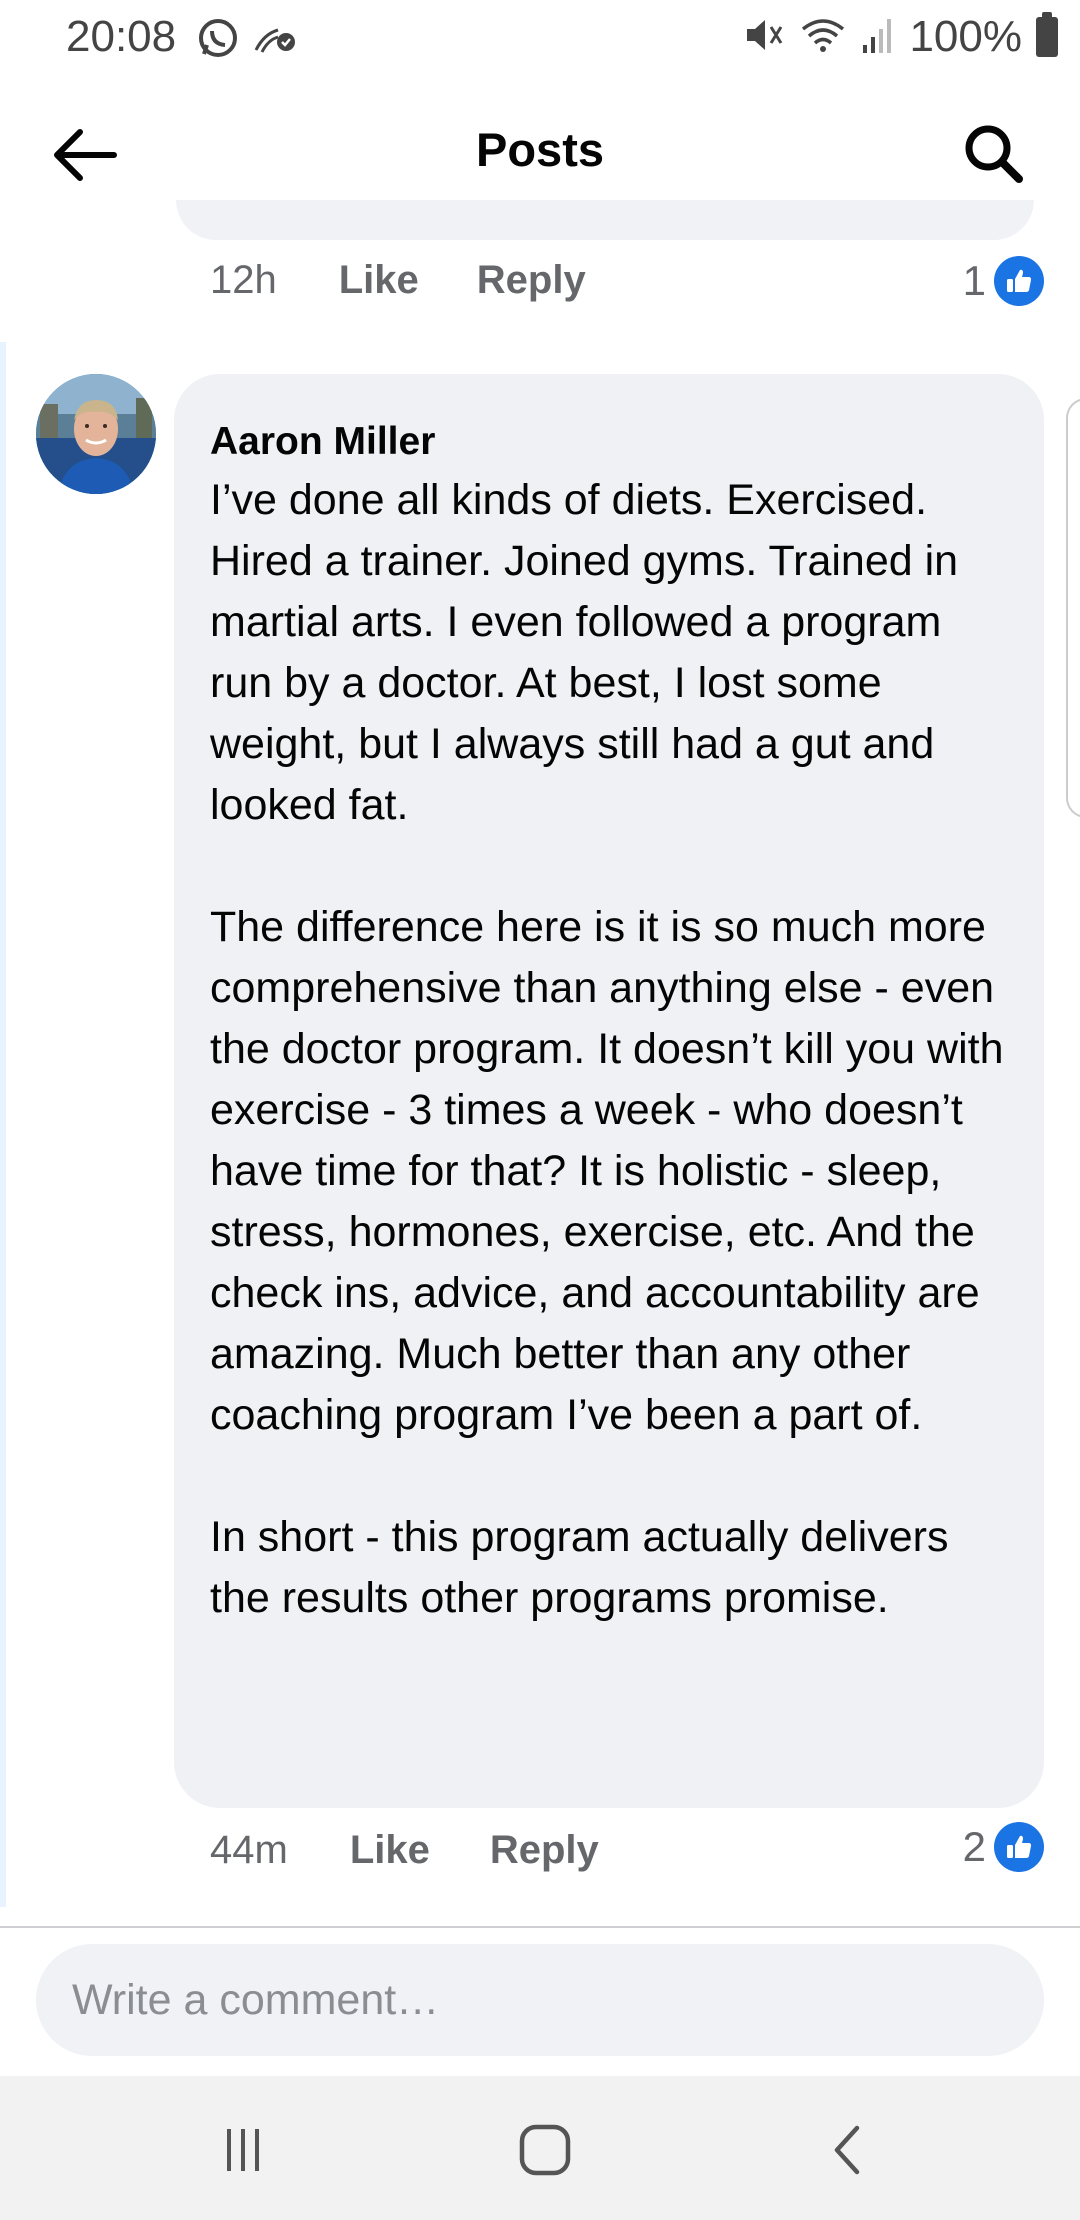  Describe the element at coordinates (1073, 608) in the screenshot. I see `edge-panel-handle` at that location.